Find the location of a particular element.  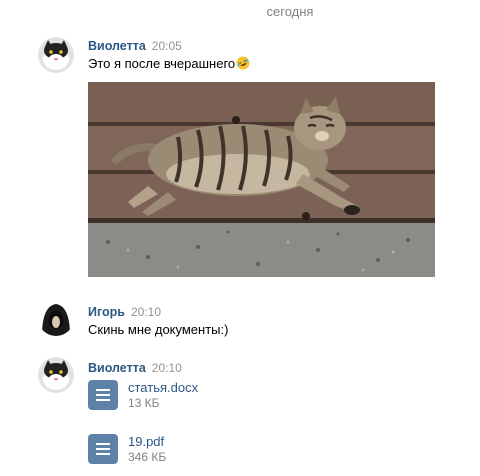

message-text: Скинь мне документы:) is located at coordinates (158, 329).